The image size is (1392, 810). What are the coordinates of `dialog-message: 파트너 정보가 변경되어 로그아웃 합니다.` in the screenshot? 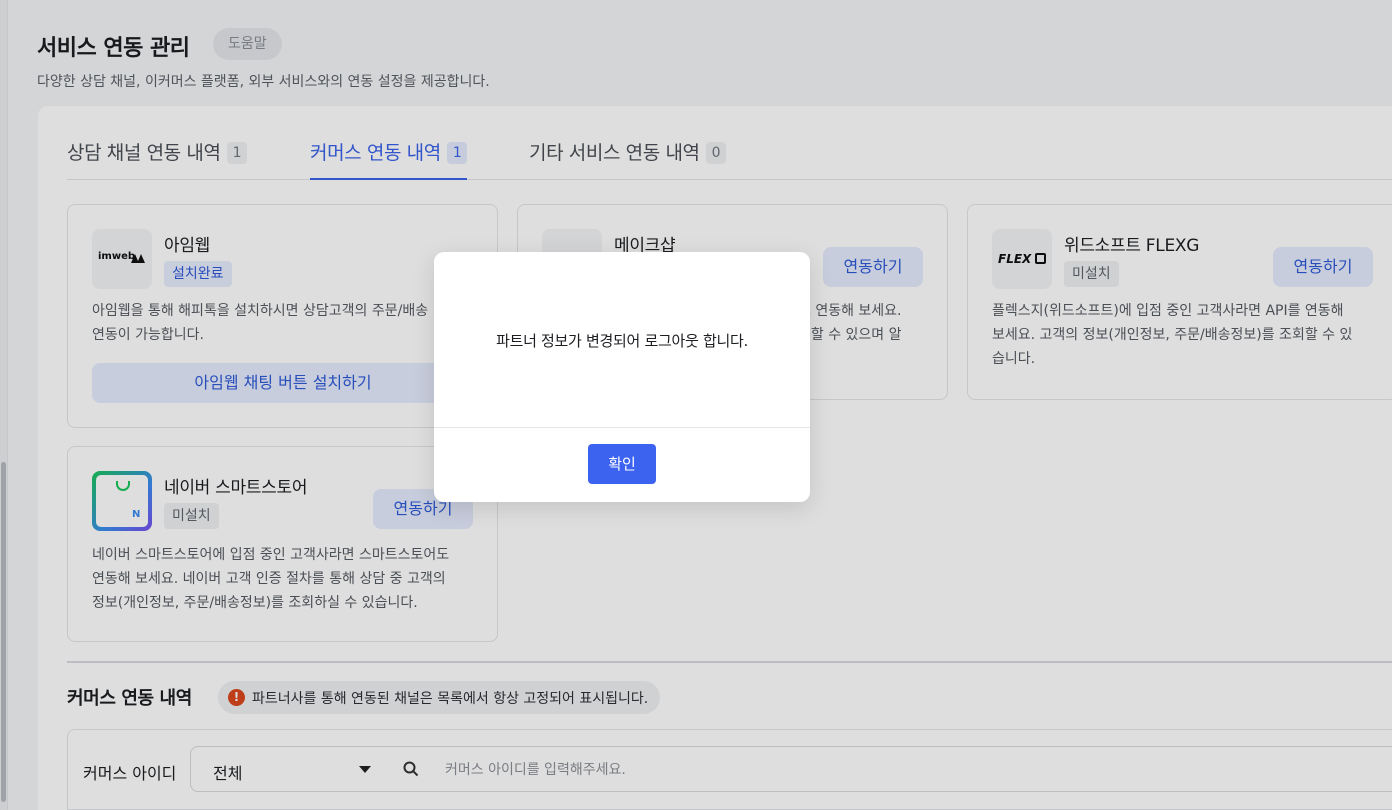 It's located at (622, 341).